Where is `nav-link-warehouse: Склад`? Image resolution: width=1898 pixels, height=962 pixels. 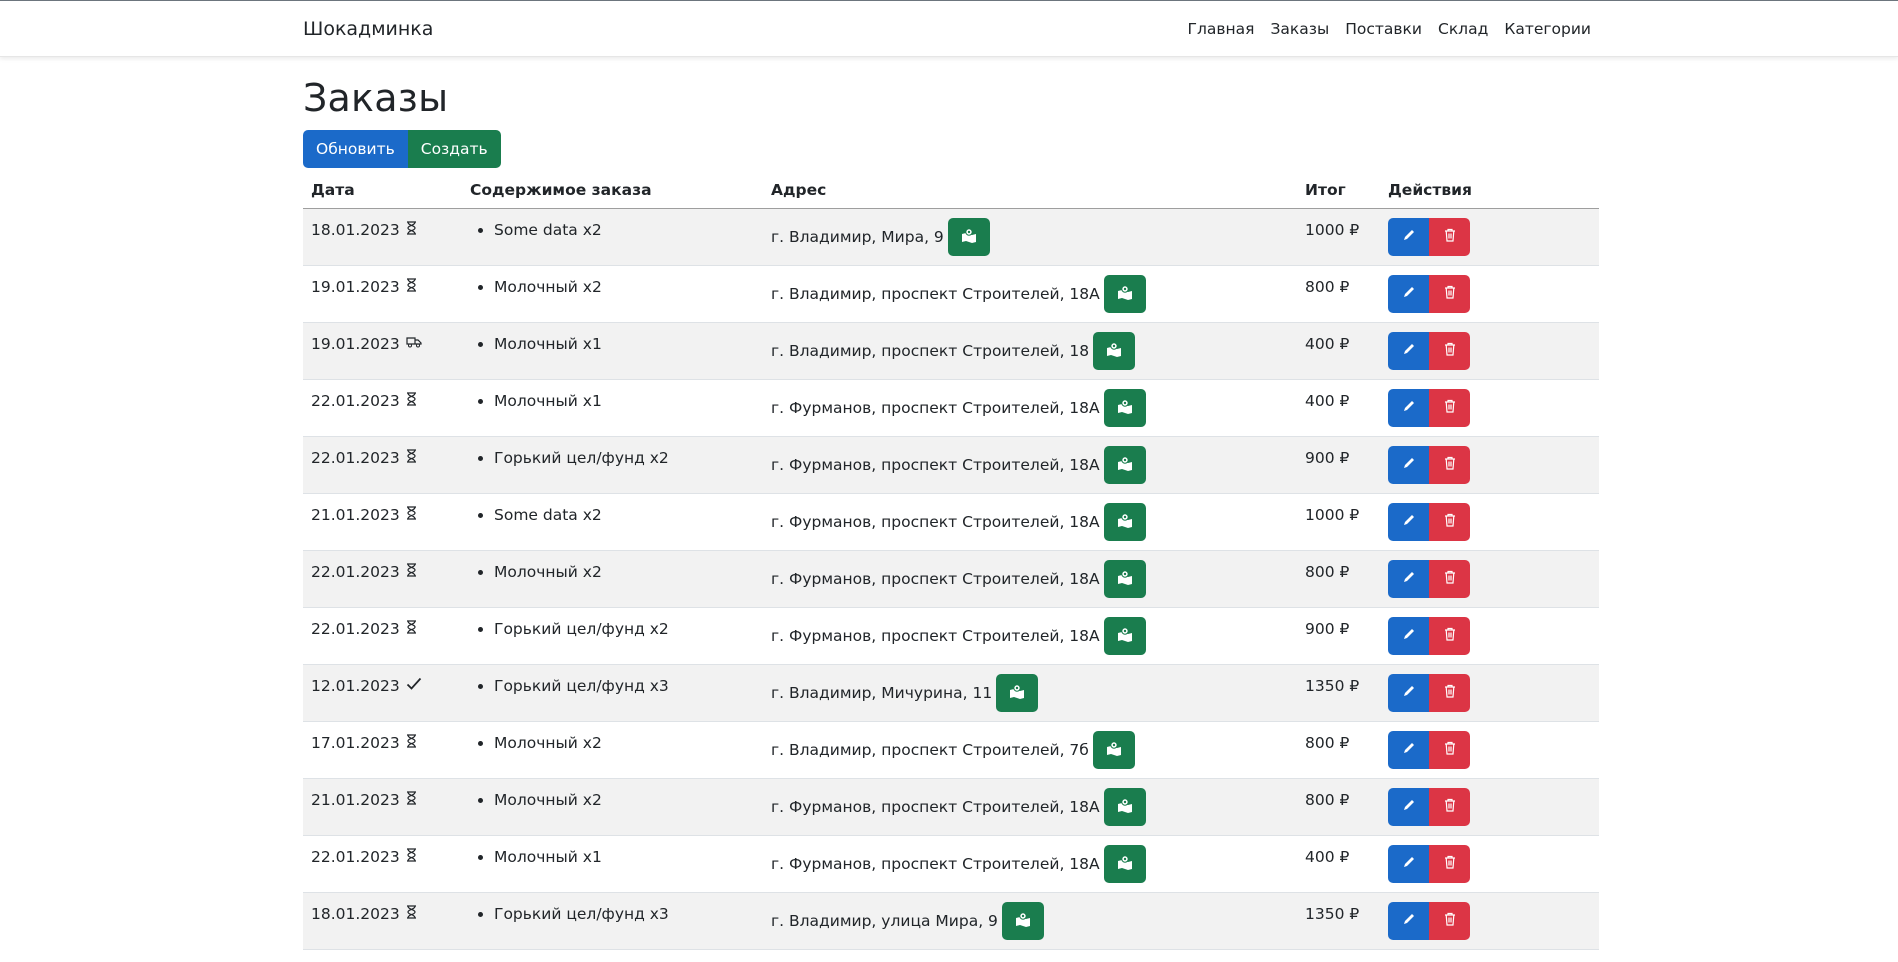 nav-link-warehouse: Склад is located at coordinates (1463, 29).